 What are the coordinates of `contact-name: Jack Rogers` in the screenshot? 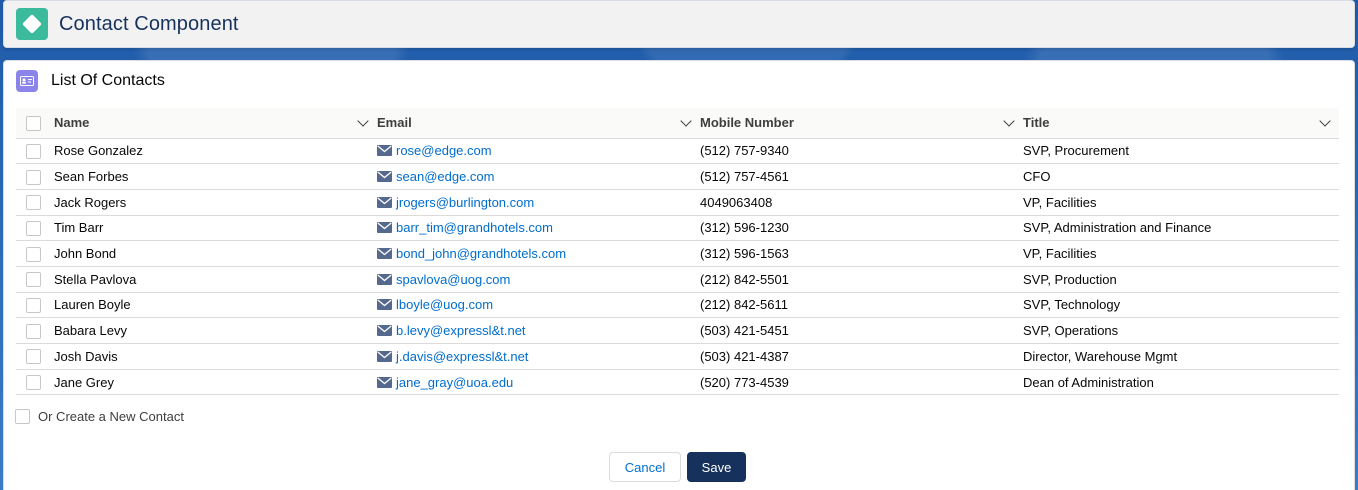 It's located at (215, 202).